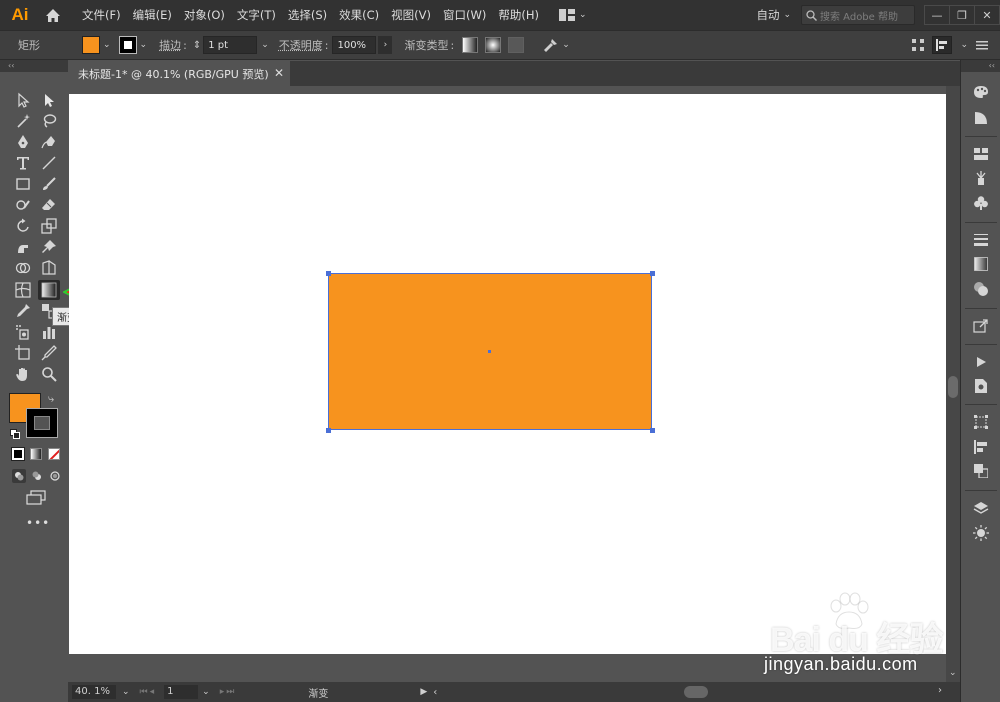 The width and height of the screenshot is (1000, 702). What do you see at coordinates (981, 92) in the screenshot?
I see `color-panel-button` at bounding box center [981, 92].